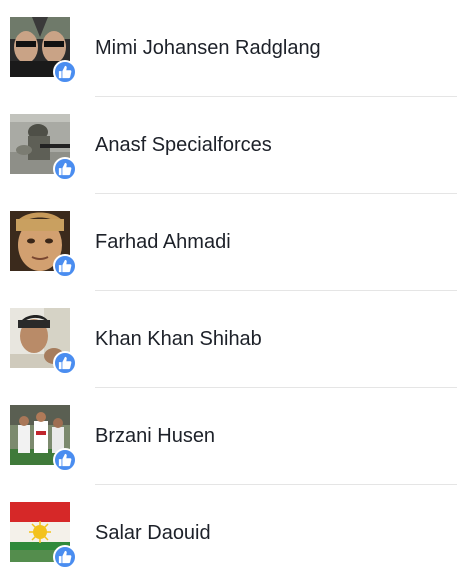 This screenshot has width=457, height=582. What do you see at coordinates (208, 48) in the screenshot?
I see `person-name: Mimi Johansen Radglang` at bounding box center [208, 48].